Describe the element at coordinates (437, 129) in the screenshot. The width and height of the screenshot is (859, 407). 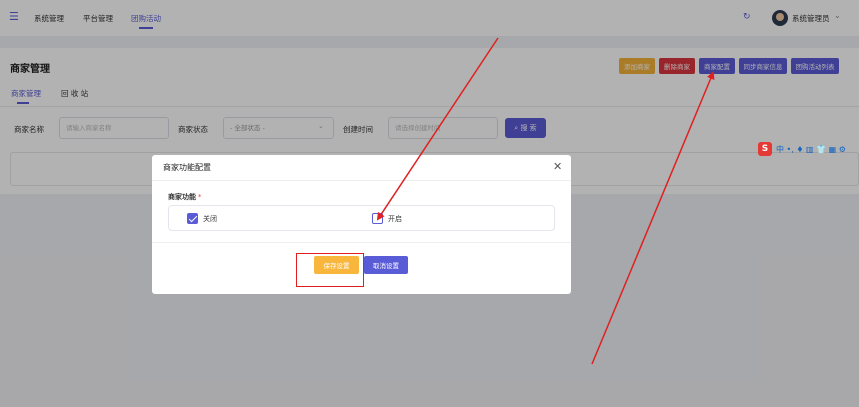
I see `arrow-to-enable-option` at that location.